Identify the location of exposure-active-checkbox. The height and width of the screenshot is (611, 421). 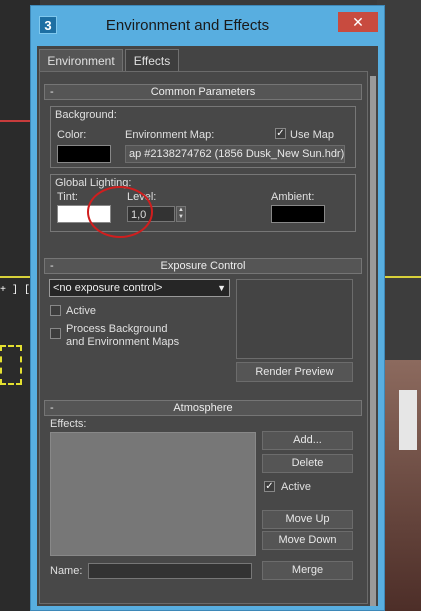
(55, 310).